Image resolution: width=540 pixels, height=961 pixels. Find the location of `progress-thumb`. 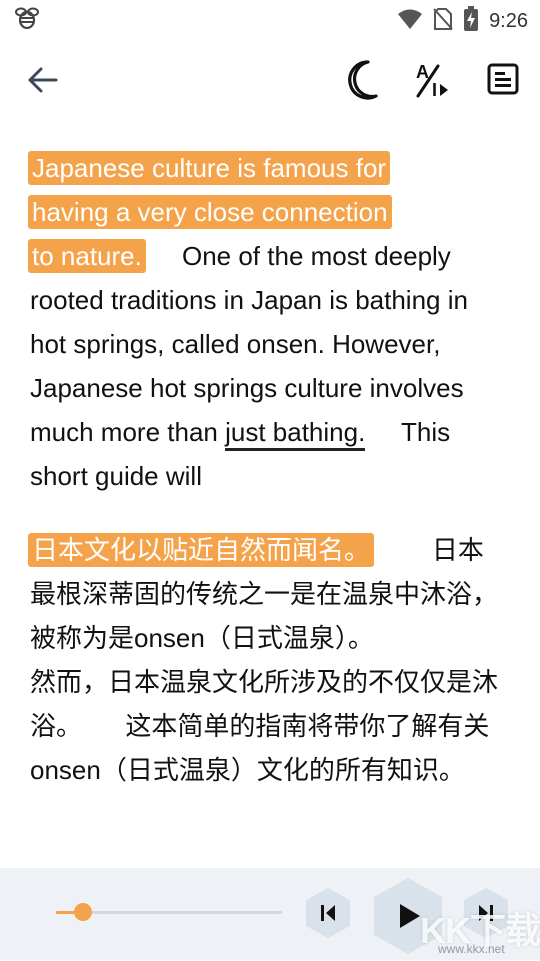

progress-thumb is located at coordinates (83, 912).